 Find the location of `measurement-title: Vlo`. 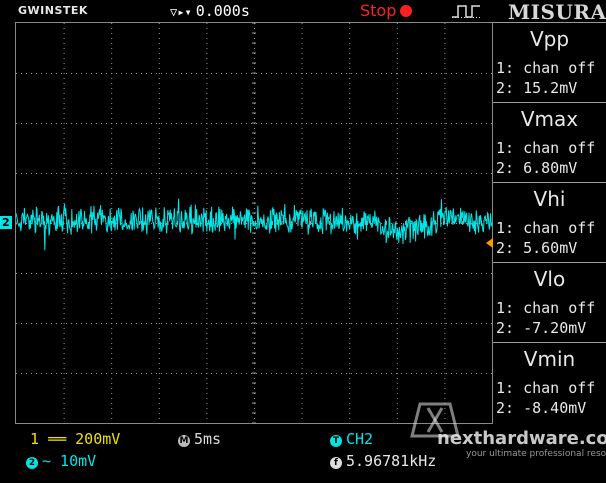

measurement-title: Vlo is located at coordinates (549, 279).